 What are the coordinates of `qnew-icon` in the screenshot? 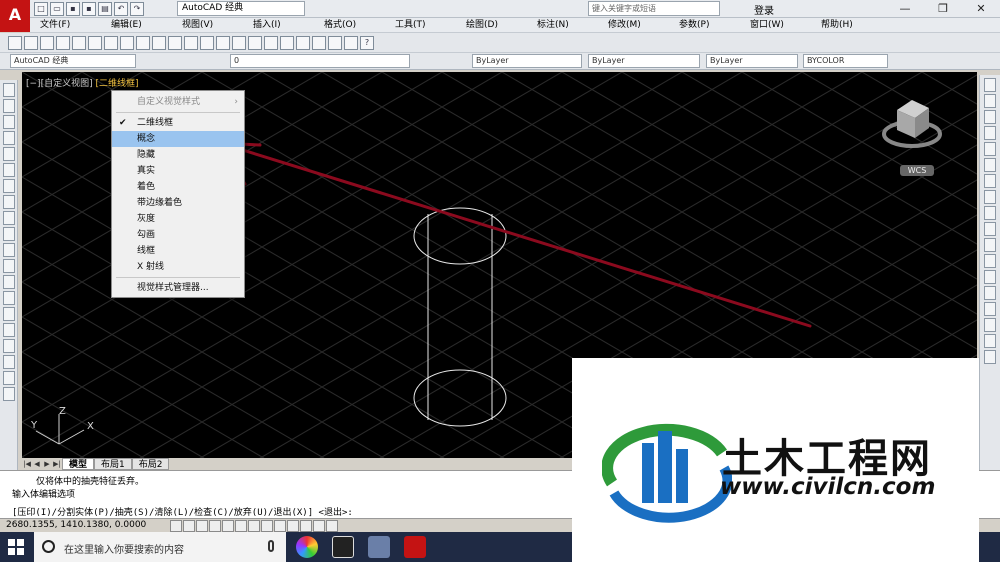 It's located at (15, 43).